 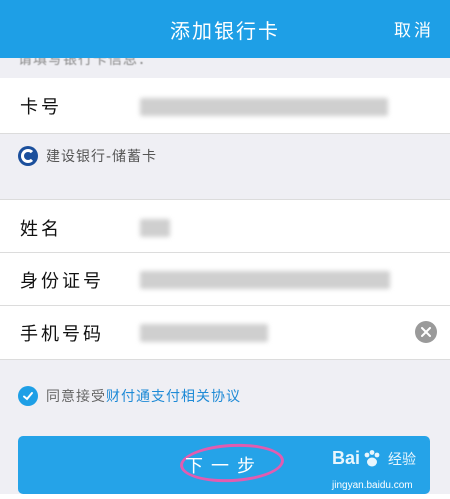 What do you see at coordinates (76, 397) in the screenshot?
I see `agreement-prefix: 同意接受` at bounding box center [76, 397].